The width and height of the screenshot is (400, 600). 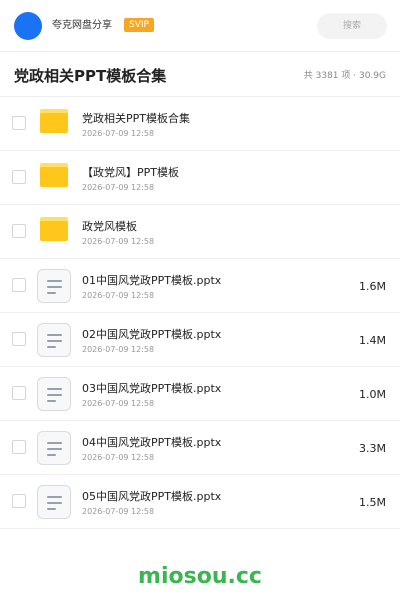 I want to click on list-item: 04中国风党政PPT模板.pptx 2026-07-09 12:58 3.3M, so click(x=200, y=448).